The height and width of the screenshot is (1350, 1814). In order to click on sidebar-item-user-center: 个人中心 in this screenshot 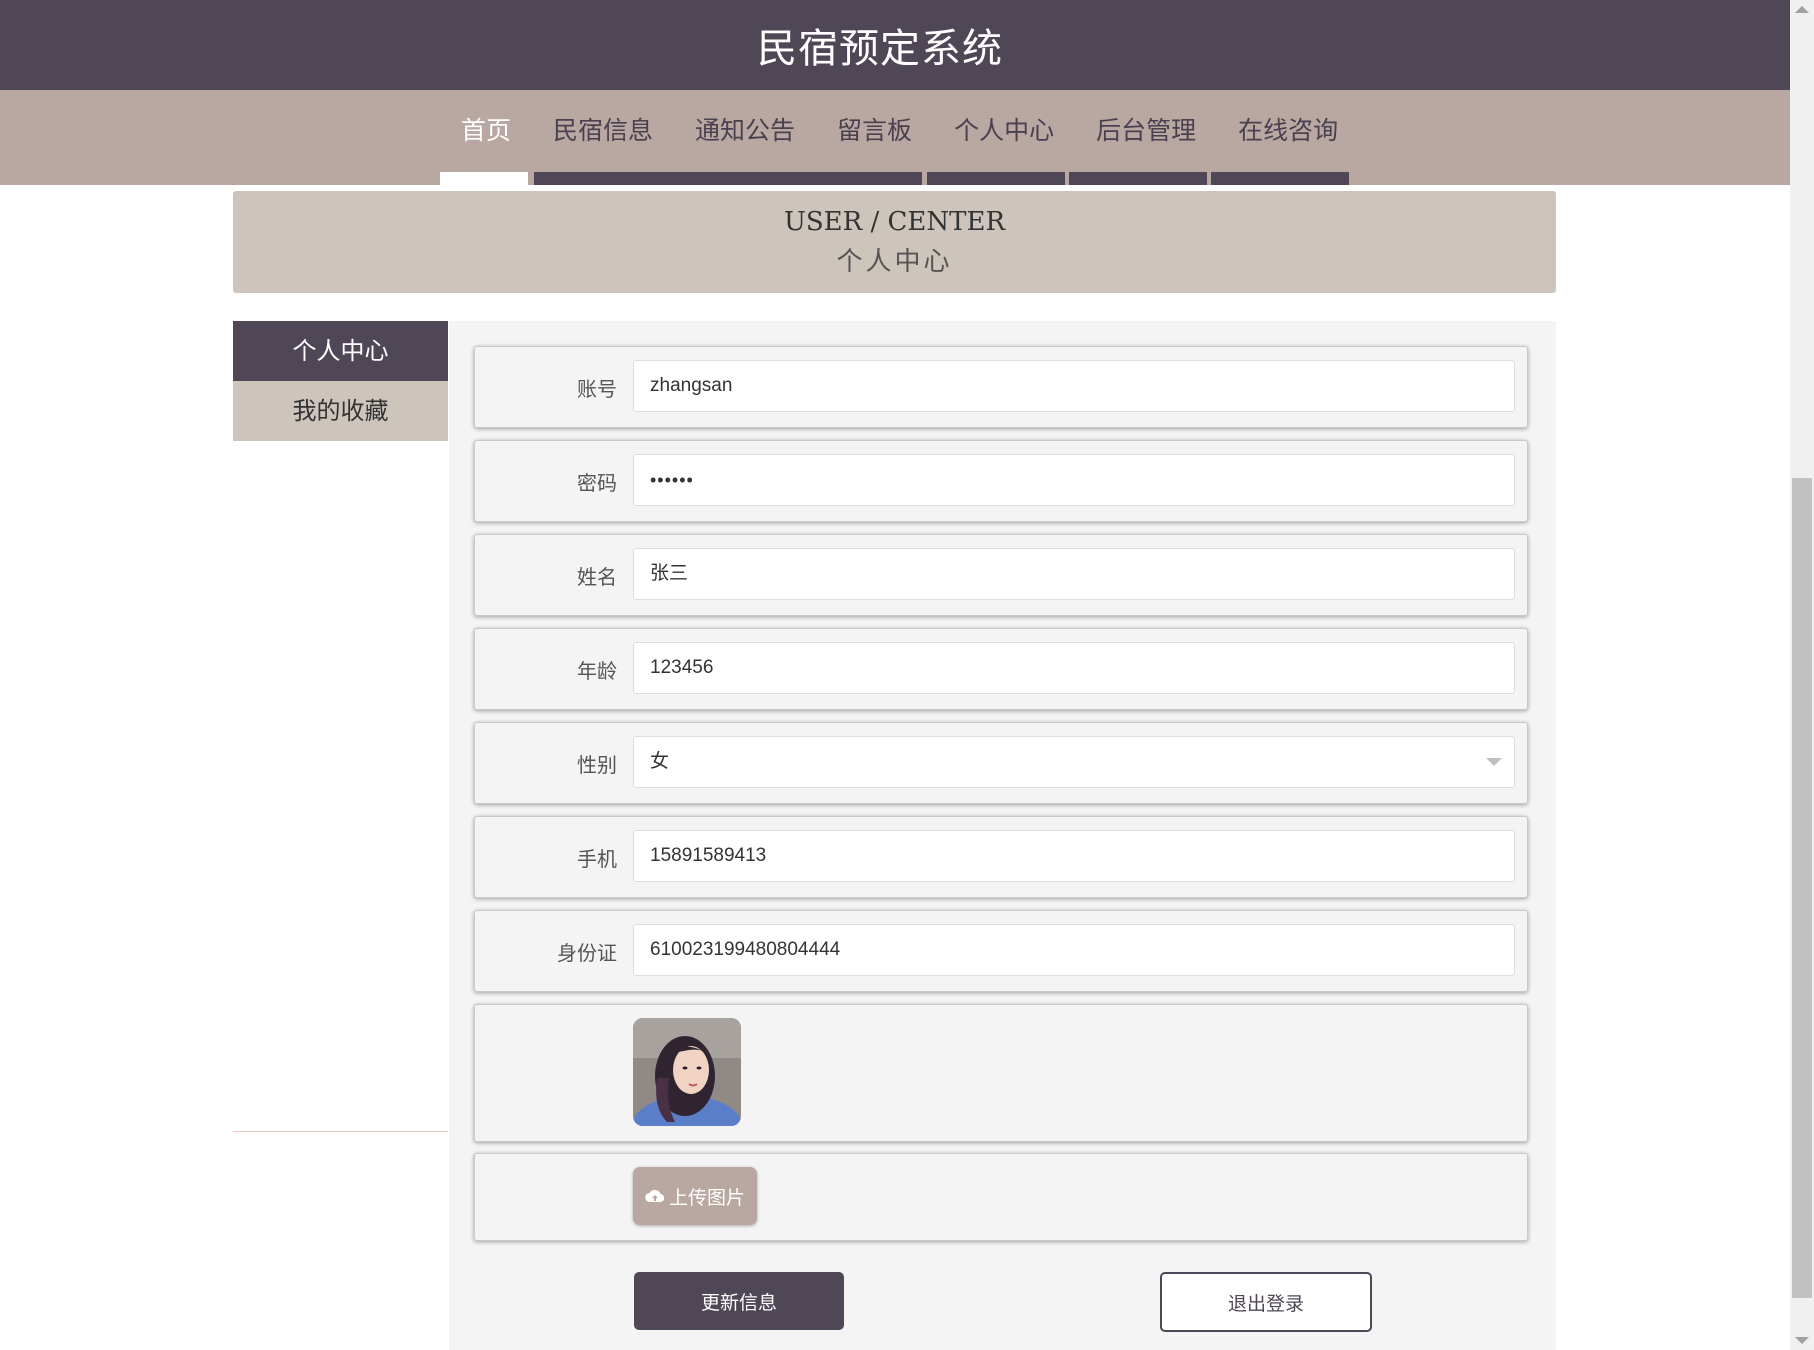, I will do `click(340, 351)`.